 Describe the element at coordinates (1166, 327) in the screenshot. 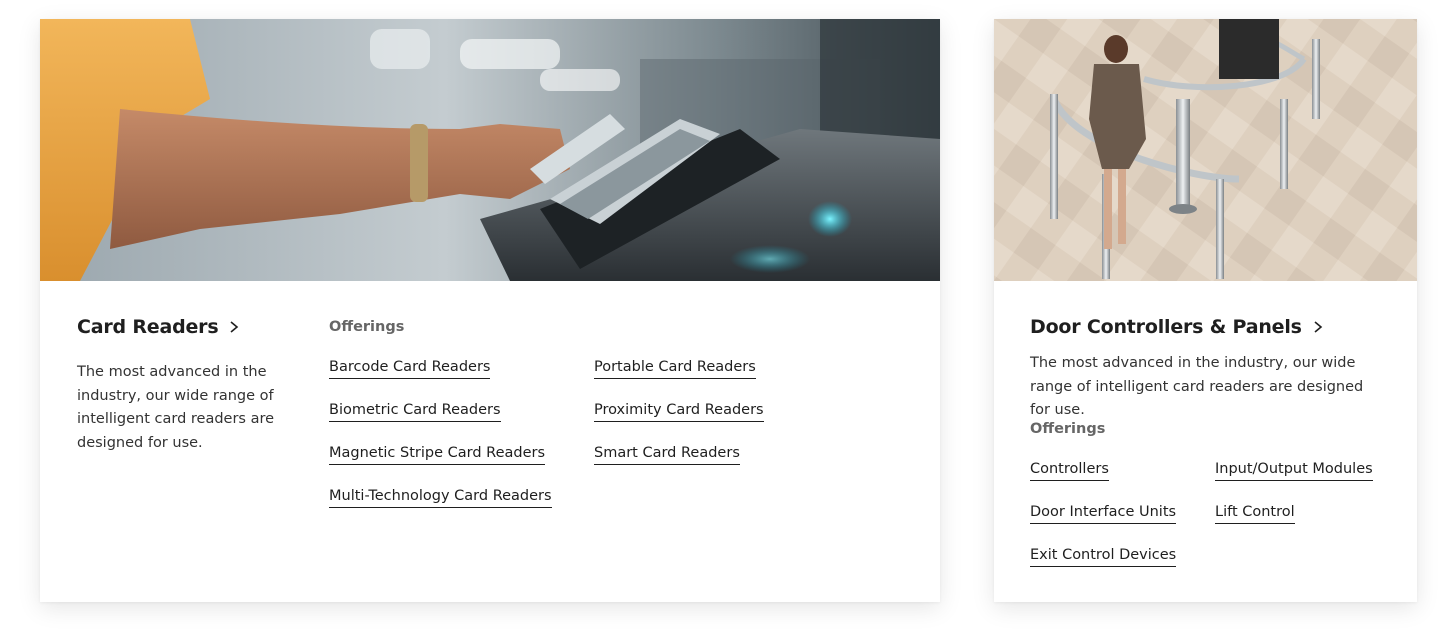

I see `door-controllers-title: Door Controllers & Panels` at that location.